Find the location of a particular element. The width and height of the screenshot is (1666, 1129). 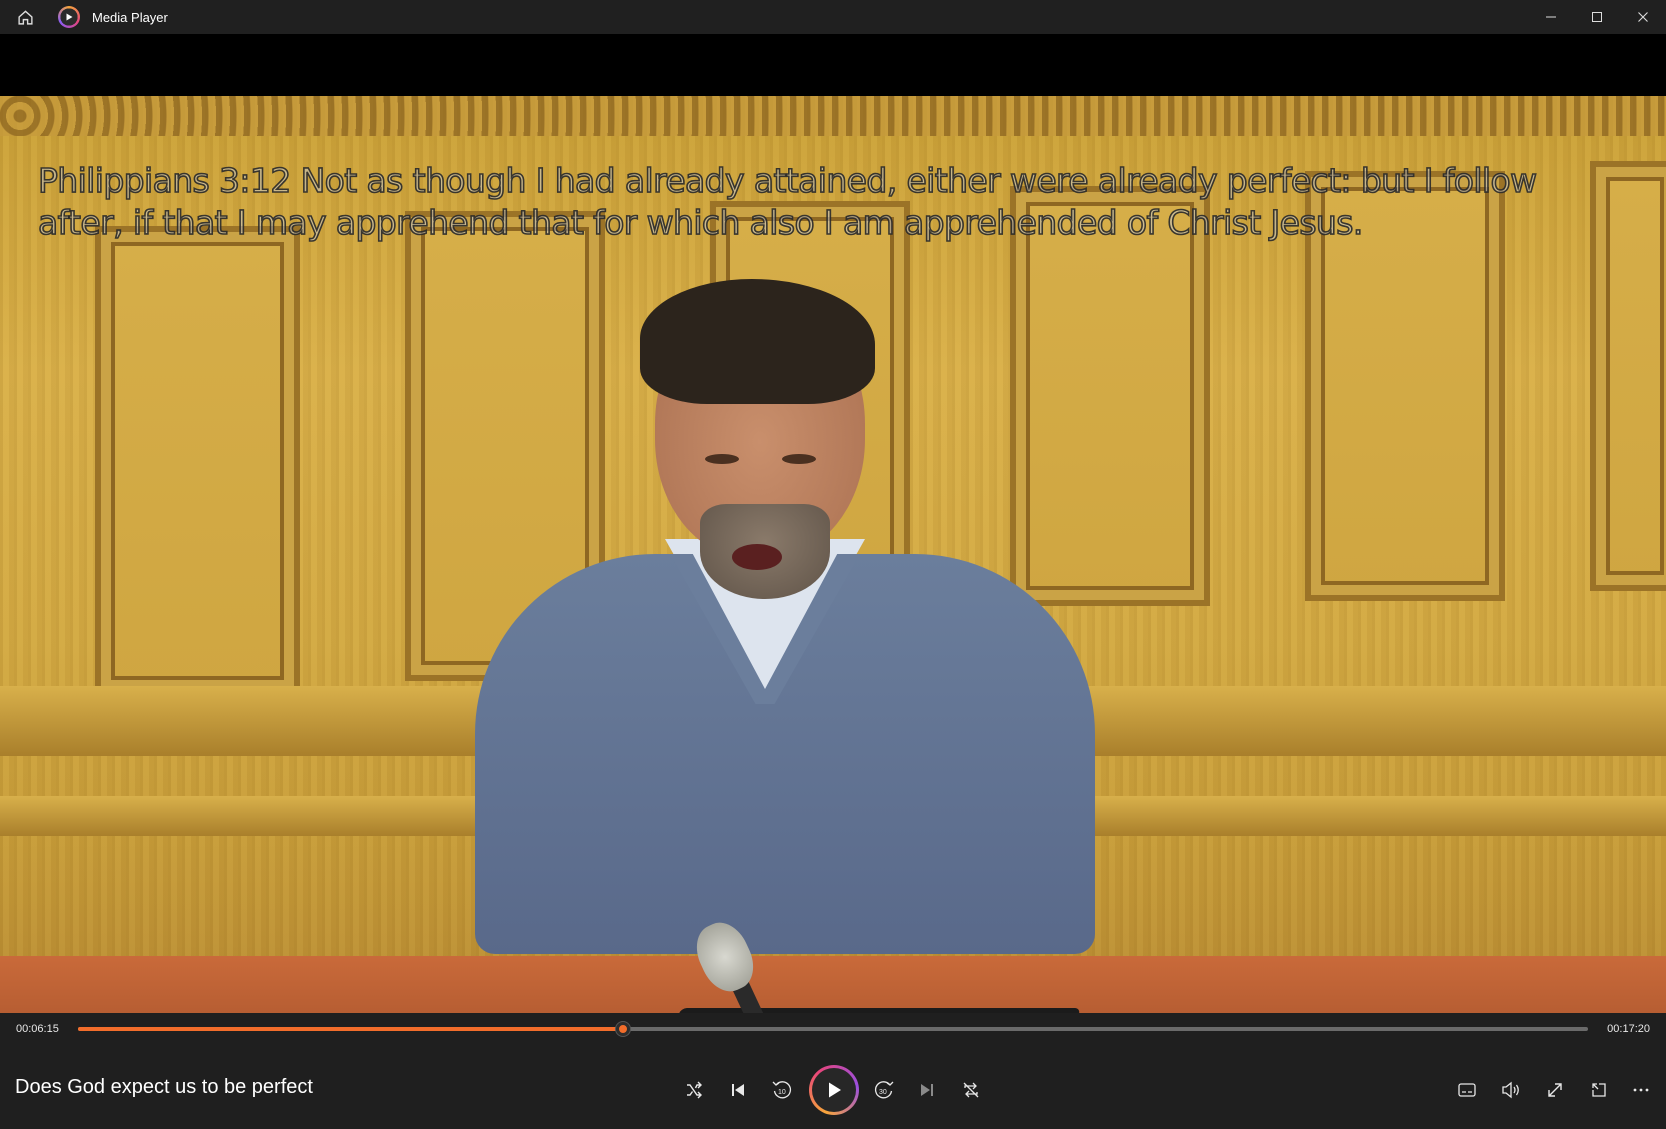

close-icon is located at coordinates (1643, 17).